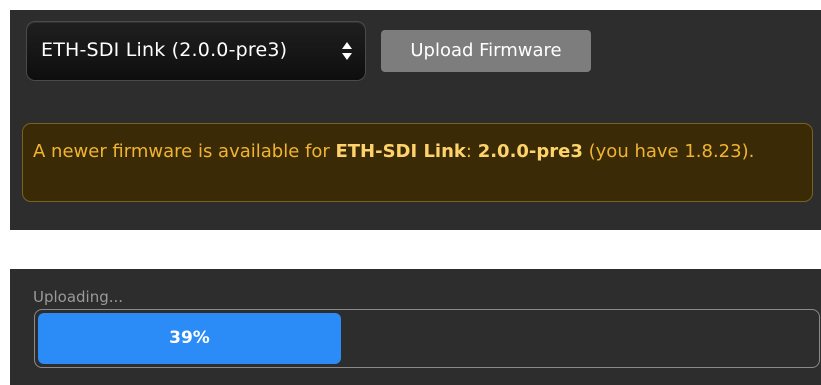  Describe the element at coordinates (427, 338) in the screenshot. I see `upload-progress-bar: 39%` at that location.